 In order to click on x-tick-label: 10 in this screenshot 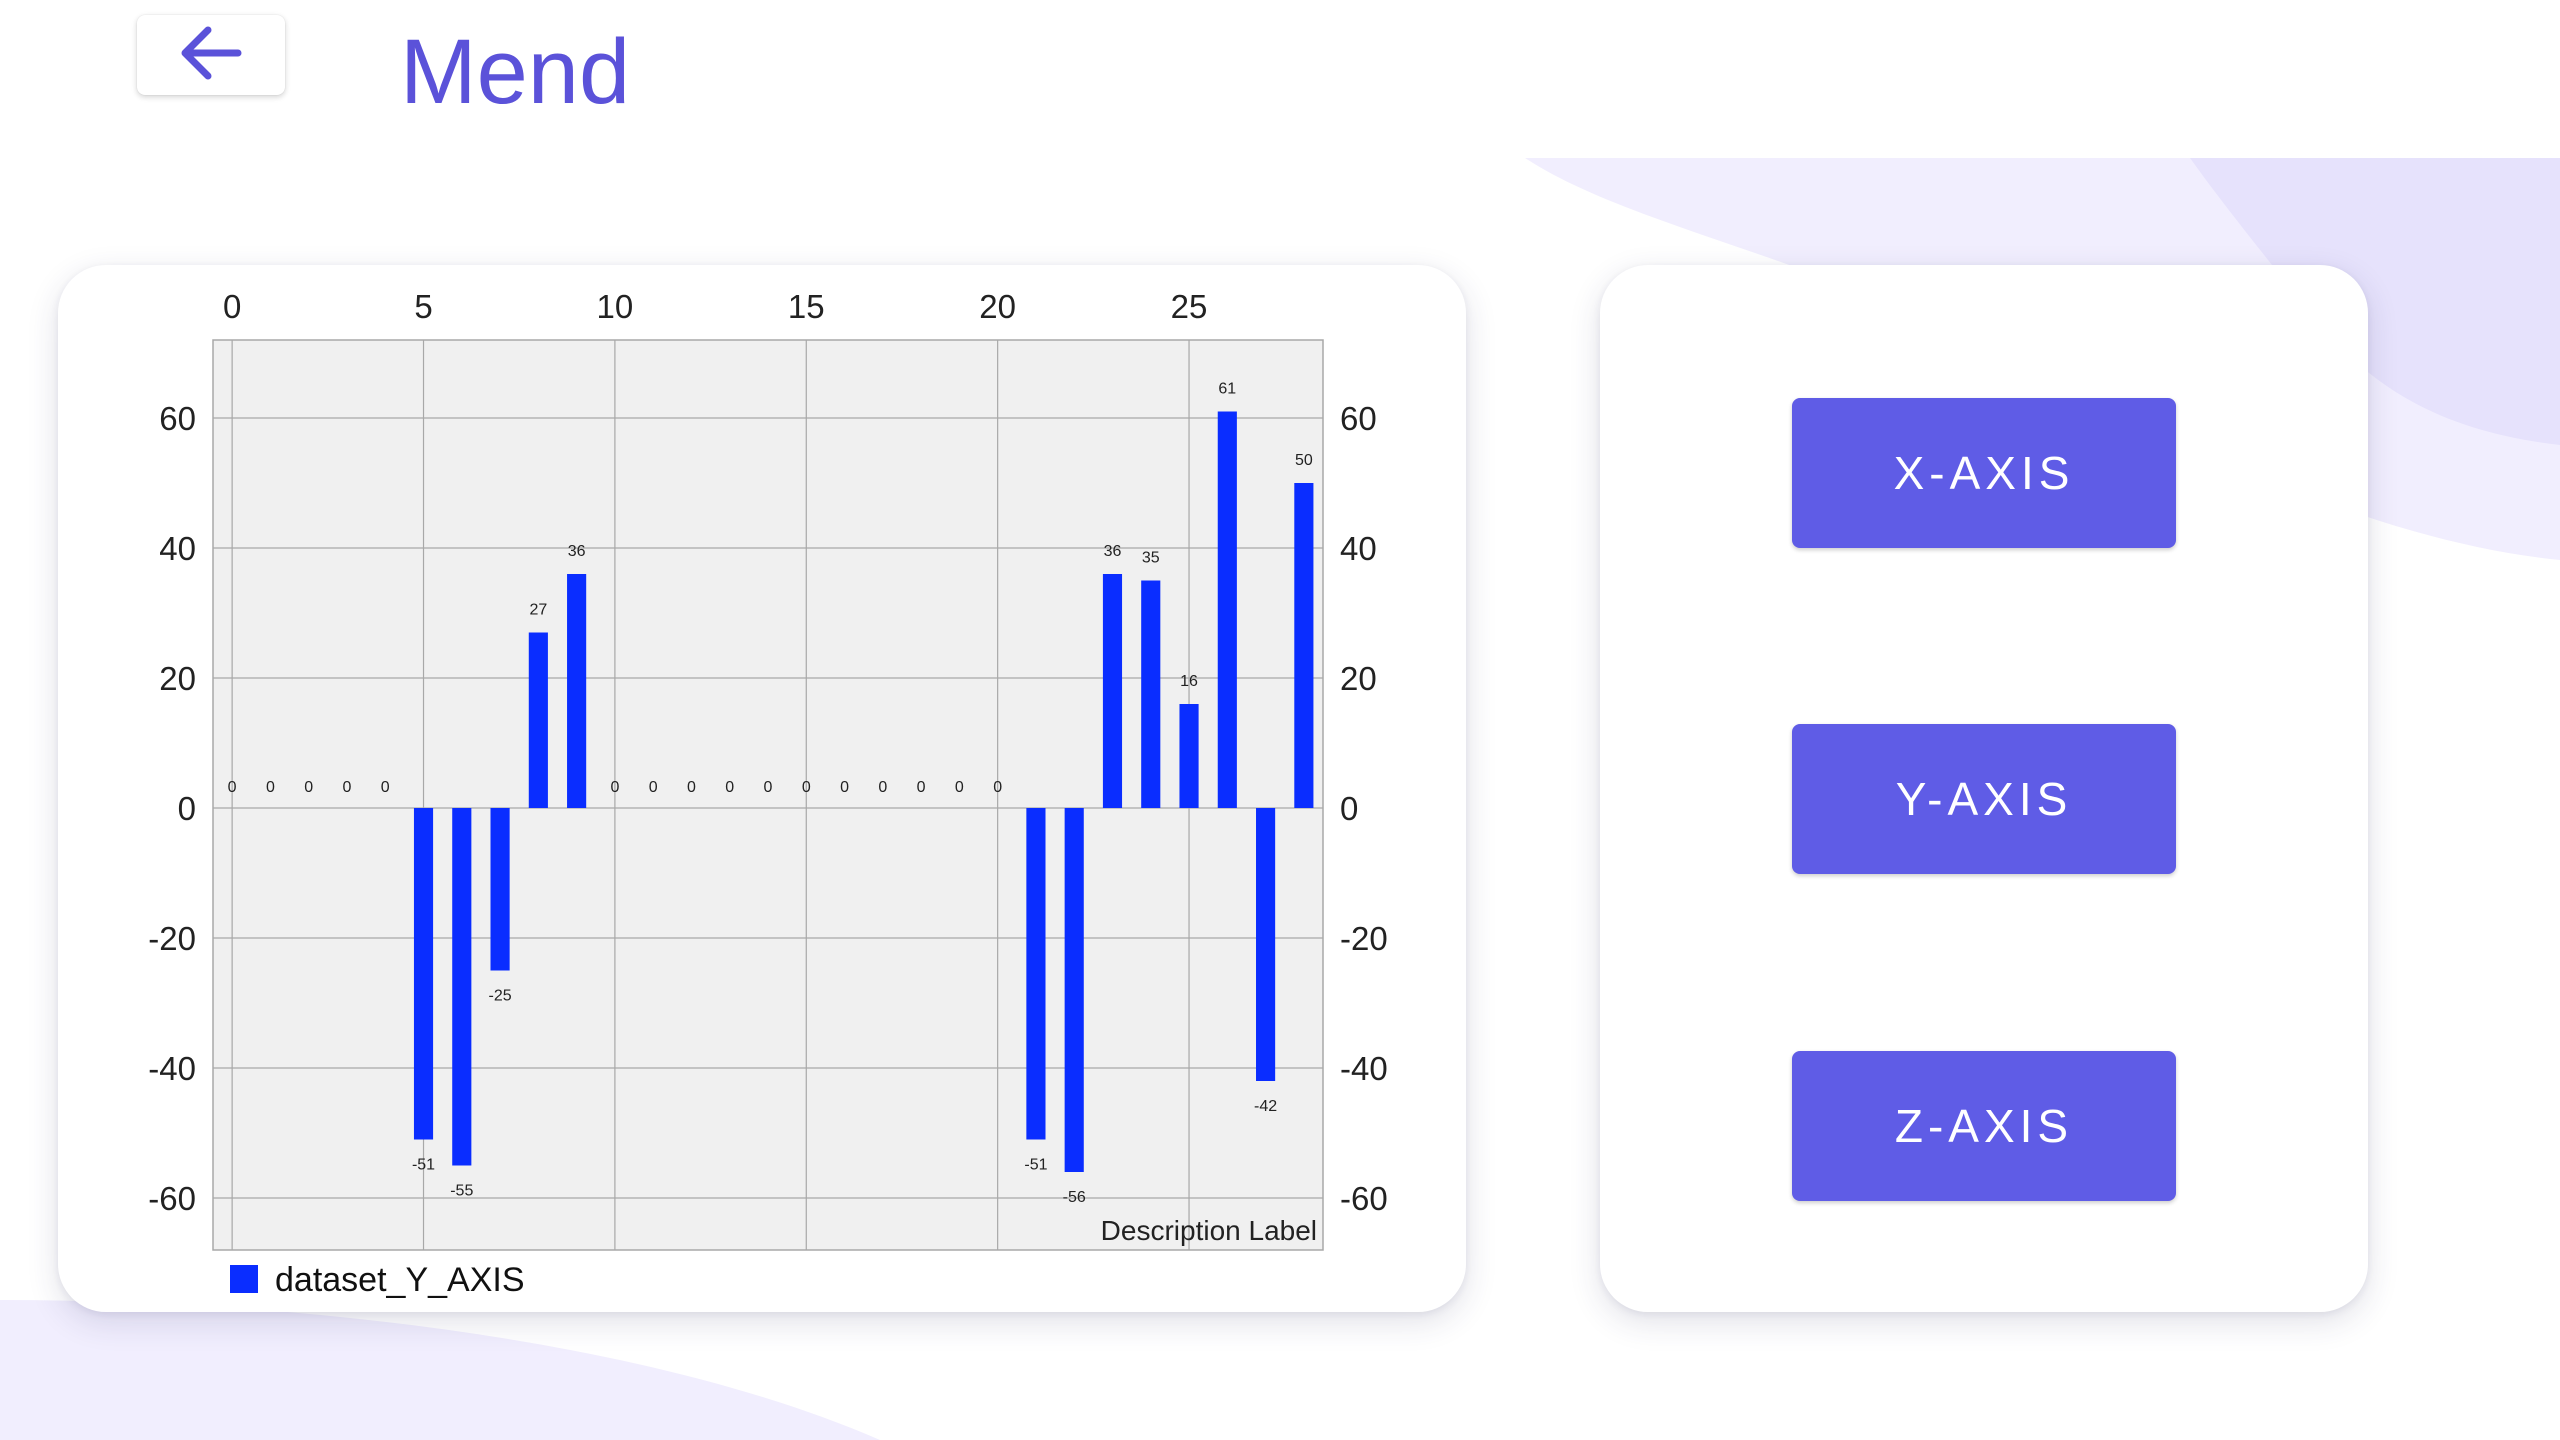, I will do `click(615, 306)`.